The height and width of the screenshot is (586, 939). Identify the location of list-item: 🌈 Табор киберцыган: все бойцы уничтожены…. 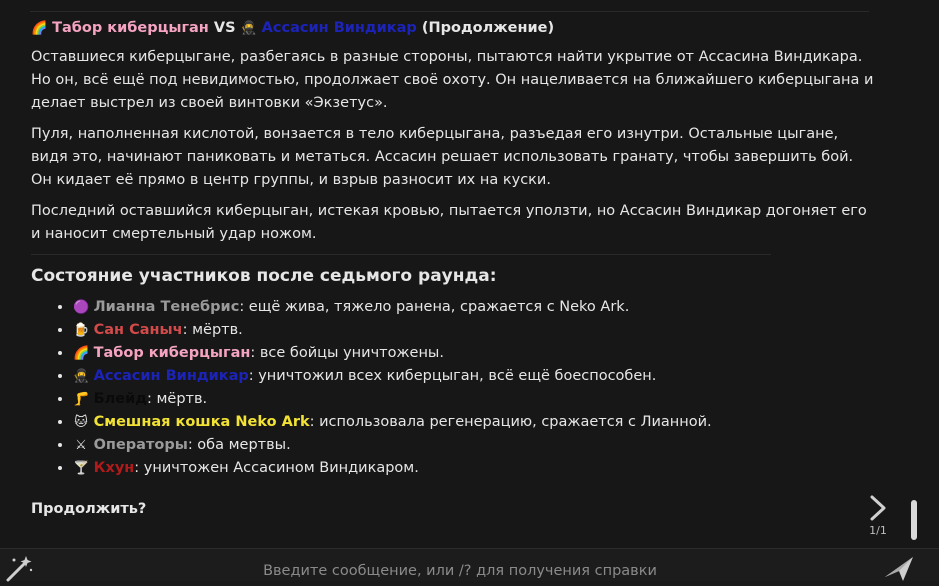
(474, 353).